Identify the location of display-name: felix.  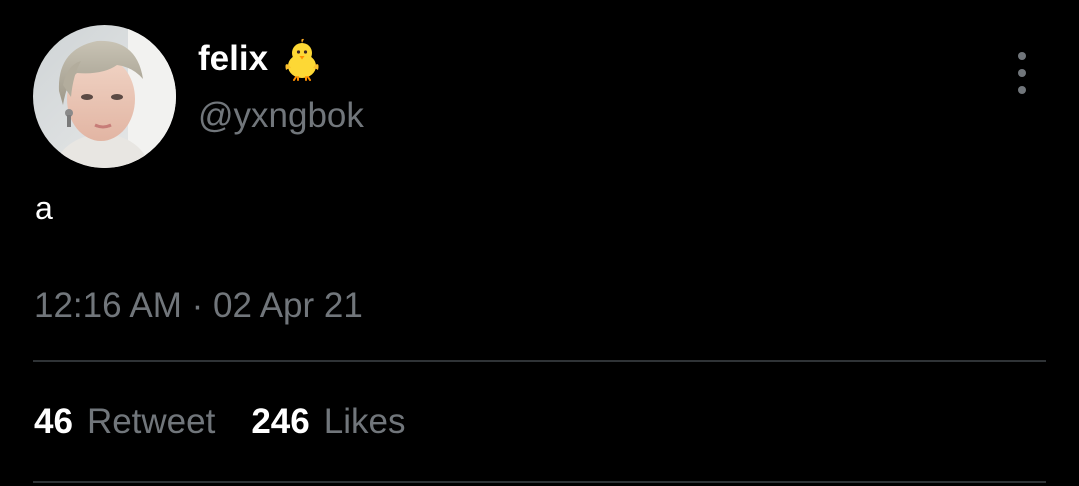
(233, 59).